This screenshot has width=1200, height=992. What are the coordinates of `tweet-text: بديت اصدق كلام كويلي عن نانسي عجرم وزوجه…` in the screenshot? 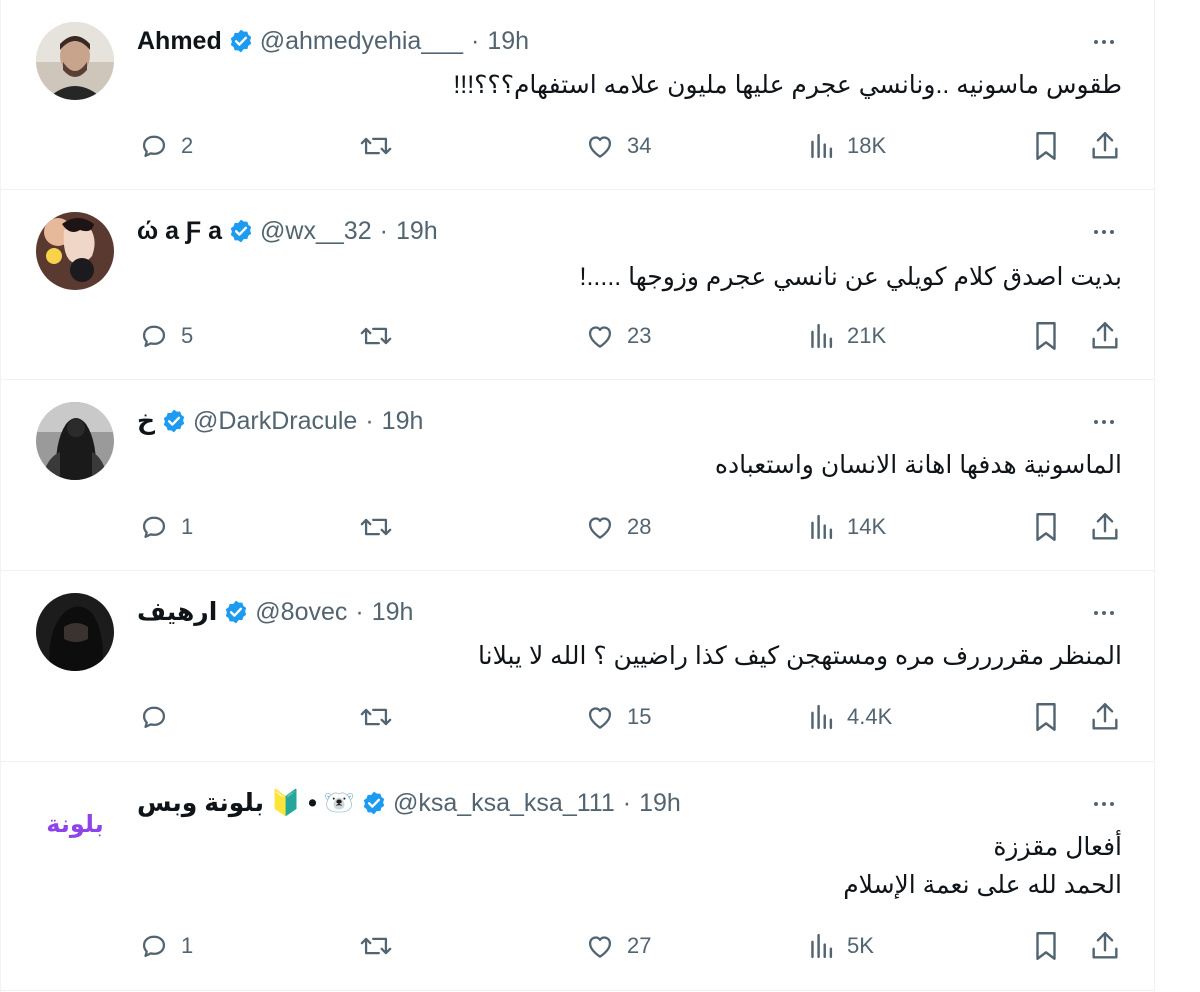 It's located at (851, 277).